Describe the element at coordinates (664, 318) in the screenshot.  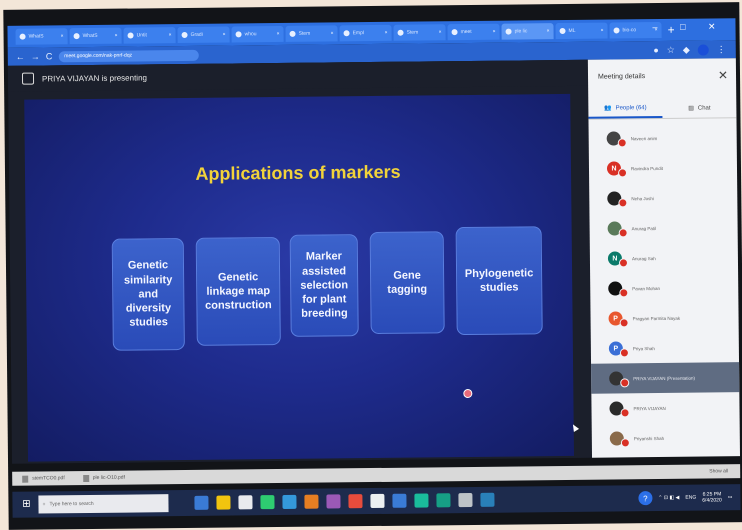
I see `participant-row: P Pragyan Parmita Nayak` at that location.